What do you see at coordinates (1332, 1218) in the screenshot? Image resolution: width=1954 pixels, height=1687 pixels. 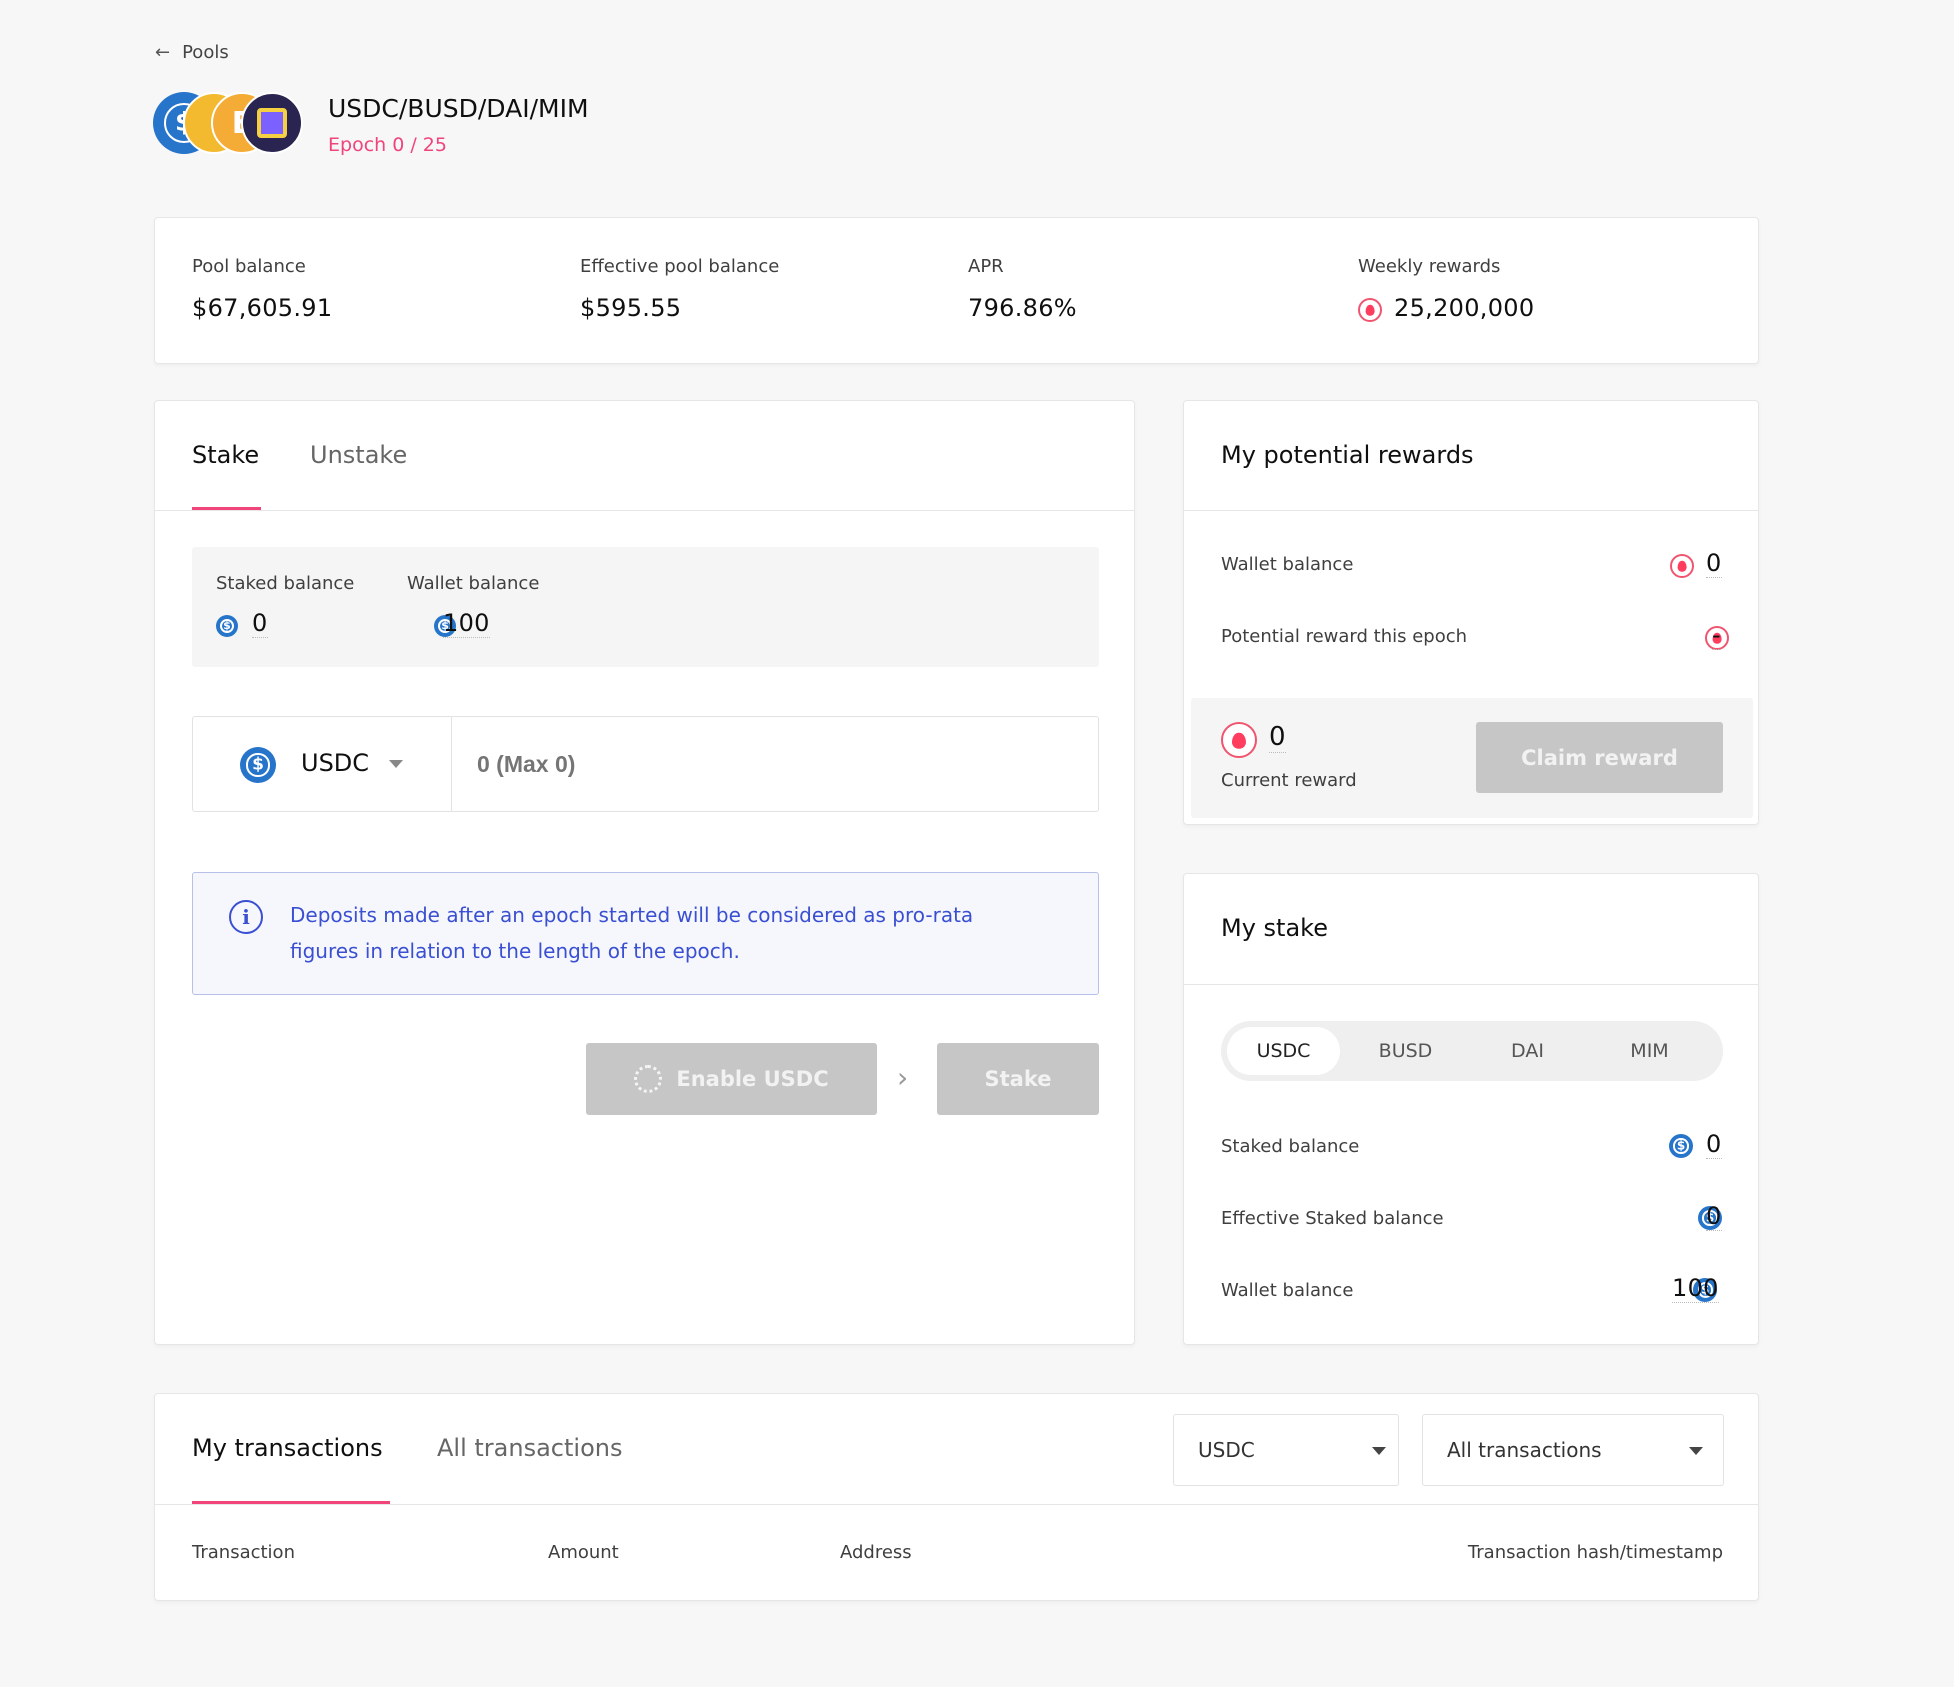 I see `my-stake-effective-label: Effective Staked balance` at bounding box center [1332, 1218].